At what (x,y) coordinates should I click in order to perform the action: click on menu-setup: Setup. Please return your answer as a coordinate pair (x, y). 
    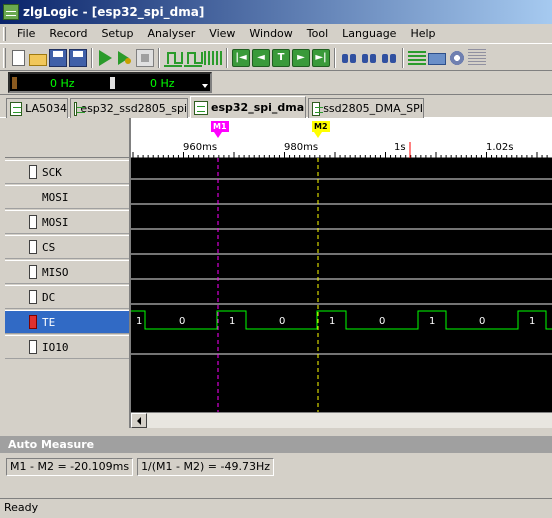
    Looking at the image, I should click on (117, 34).